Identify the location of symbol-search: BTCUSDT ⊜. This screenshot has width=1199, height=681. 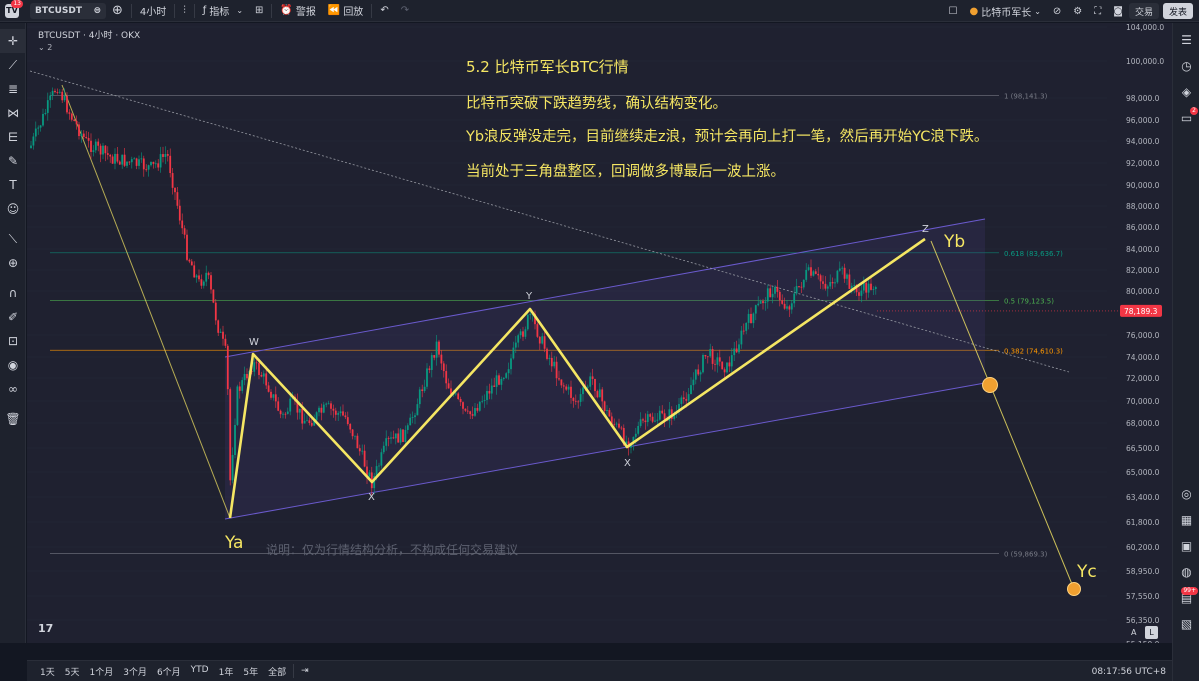
(68, 10).